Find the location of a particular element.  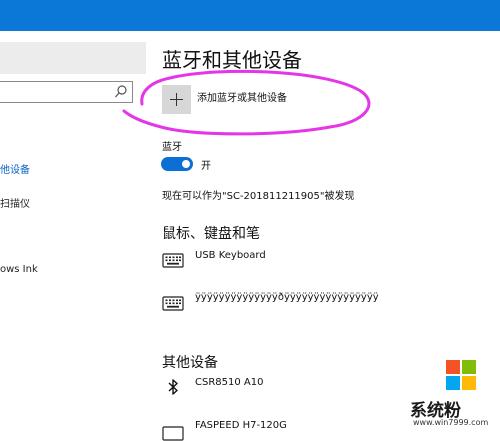

windows-logo-icon is located at coordinates (461, 375).